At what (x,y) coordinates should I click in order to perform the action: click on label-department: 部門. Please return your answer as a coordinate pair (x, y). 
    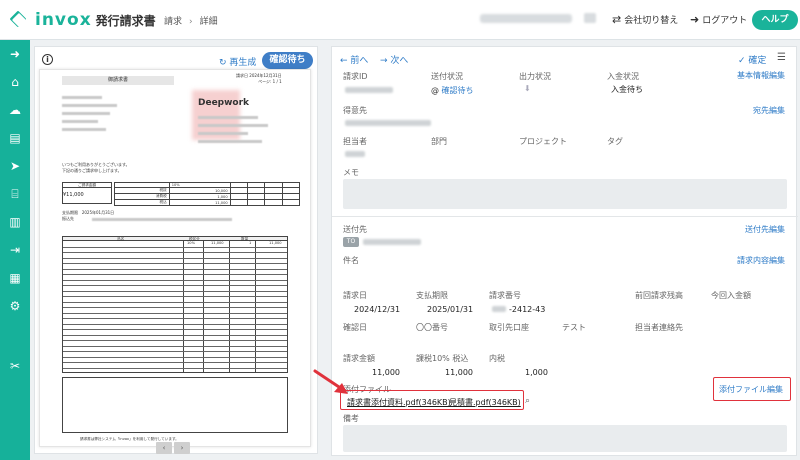
    Looking at the image, I should click on (439, 141).